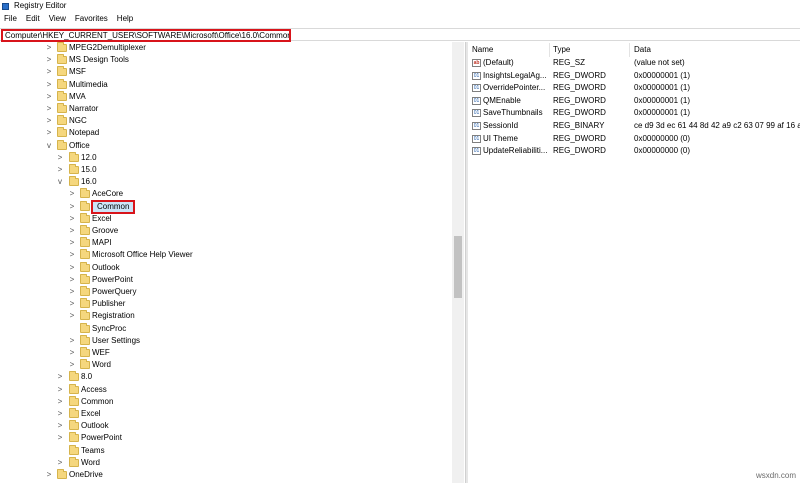 This screenshot has height=483, width=800. Describe the element at coordinates (225, 377) in the screenshot. I see `tree-item: >8.0` at that location.